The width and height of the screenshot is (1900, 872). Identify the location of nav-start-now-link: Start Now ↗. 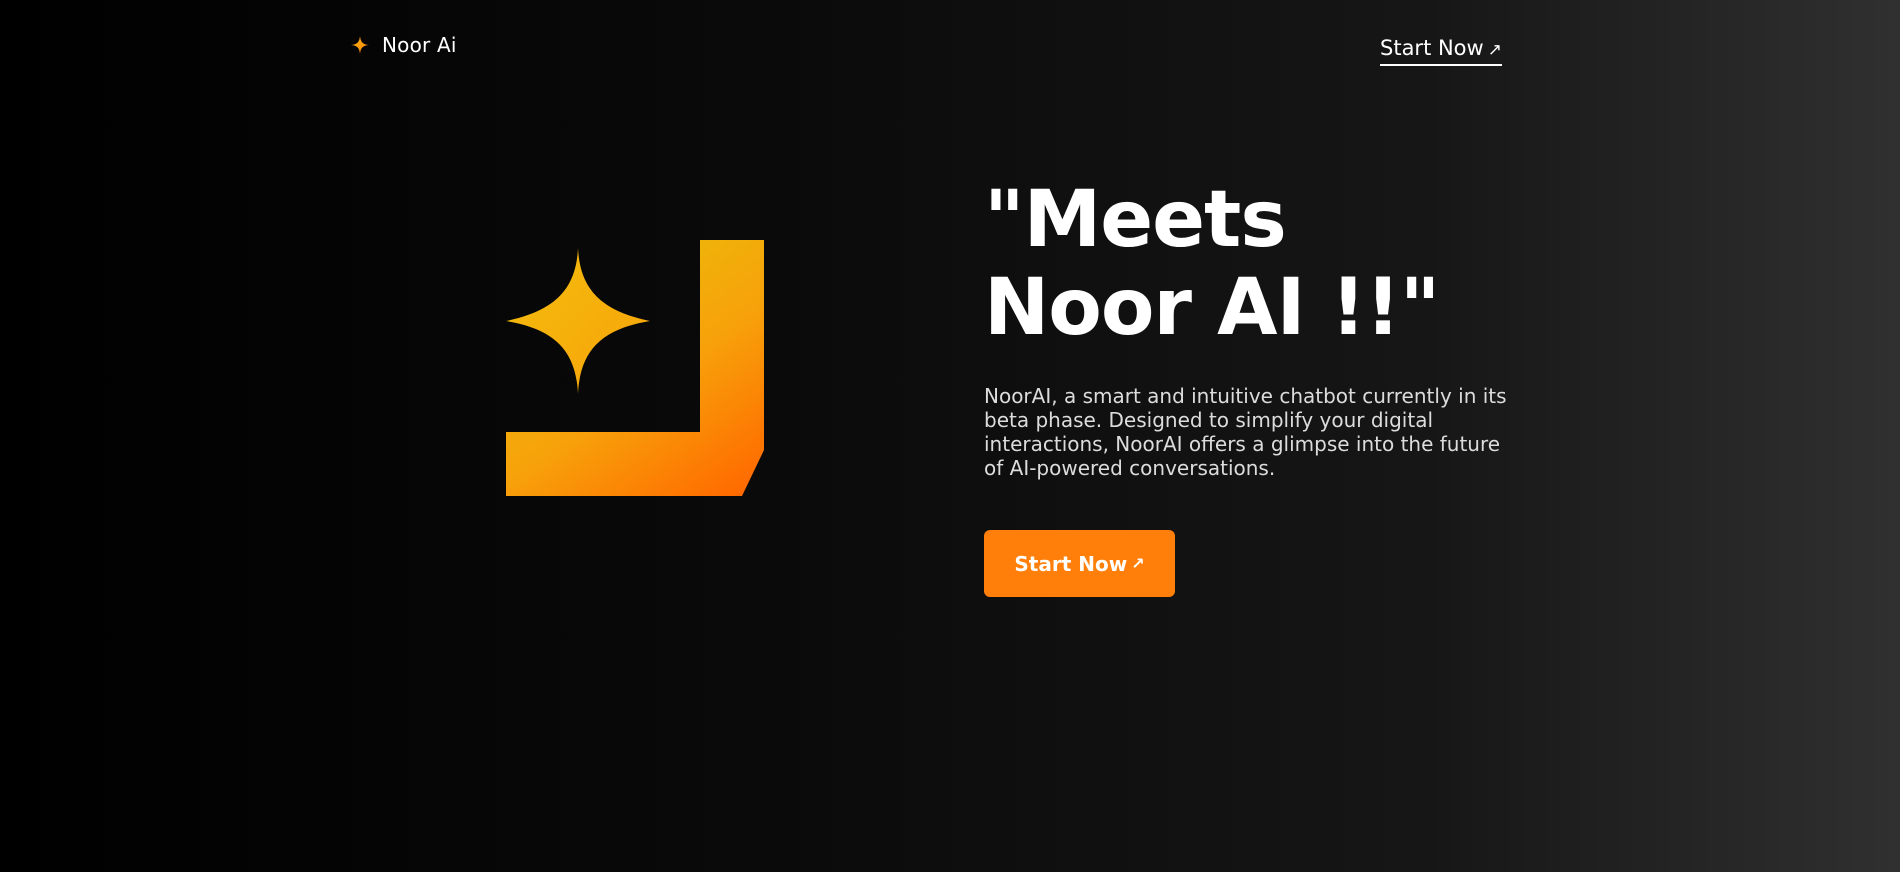
(1441, 51).